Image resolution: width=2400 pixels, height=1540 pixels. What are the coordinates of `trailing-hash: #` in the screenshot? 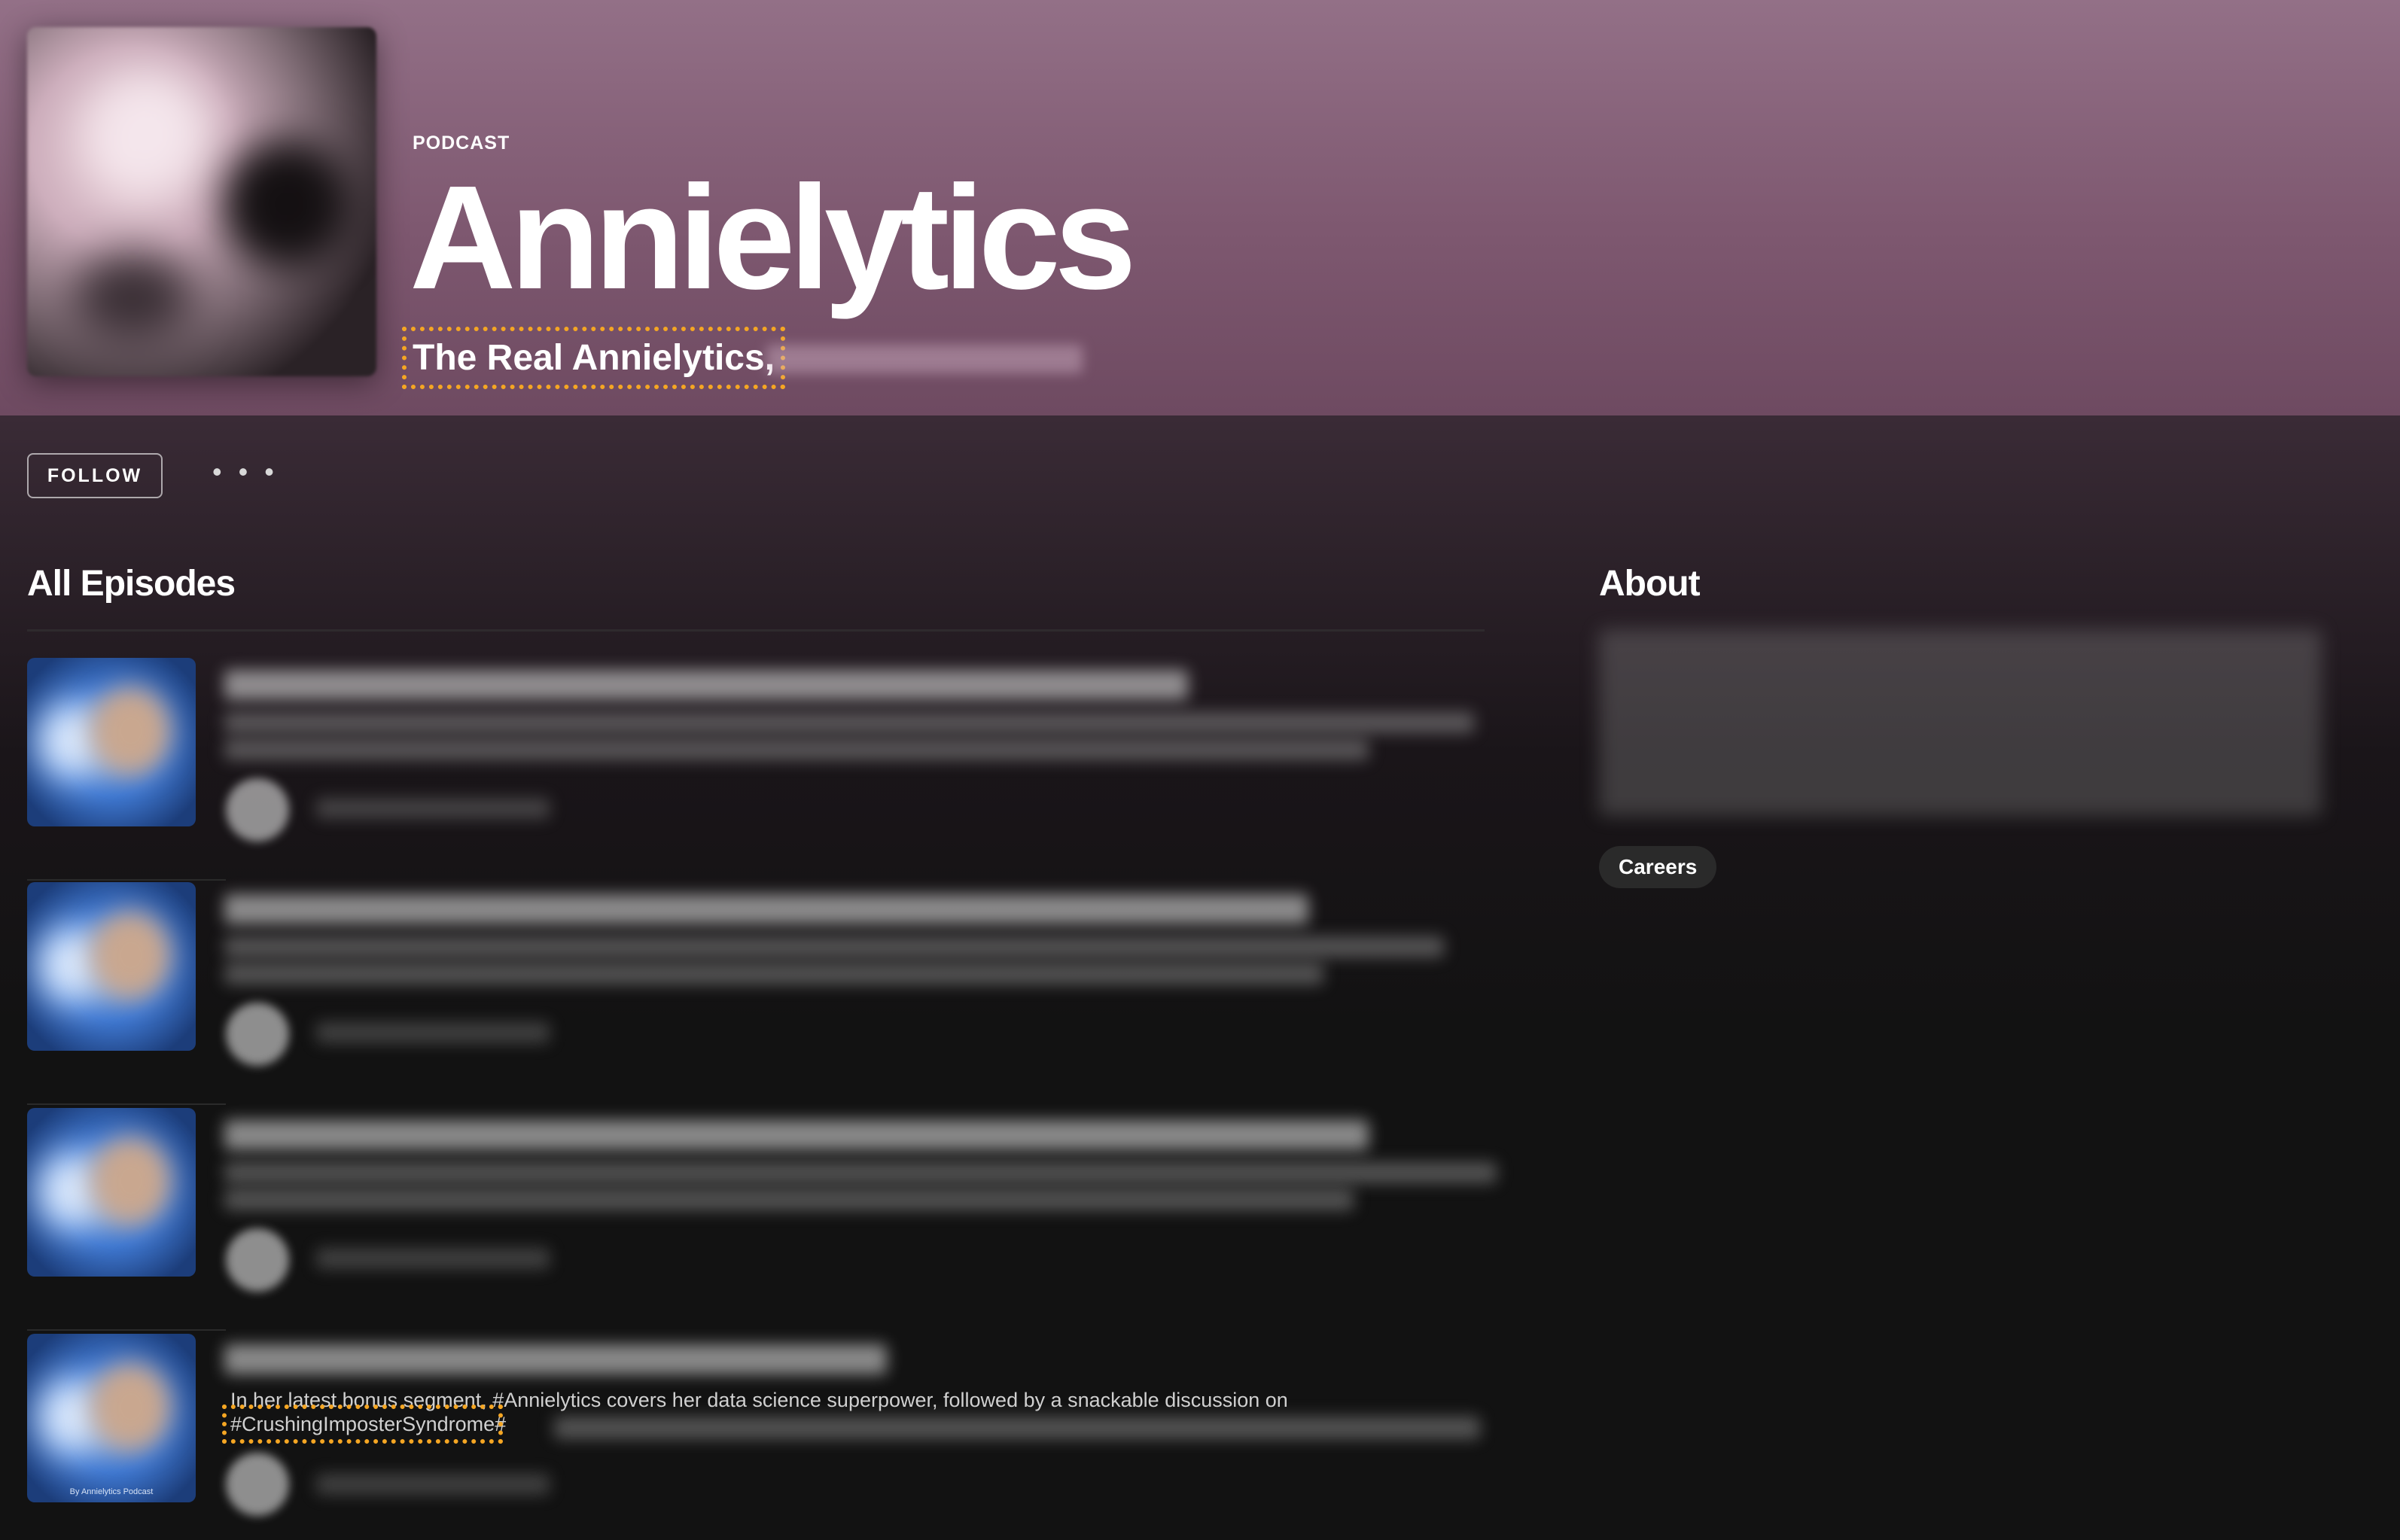 It's located at (501, 1424).